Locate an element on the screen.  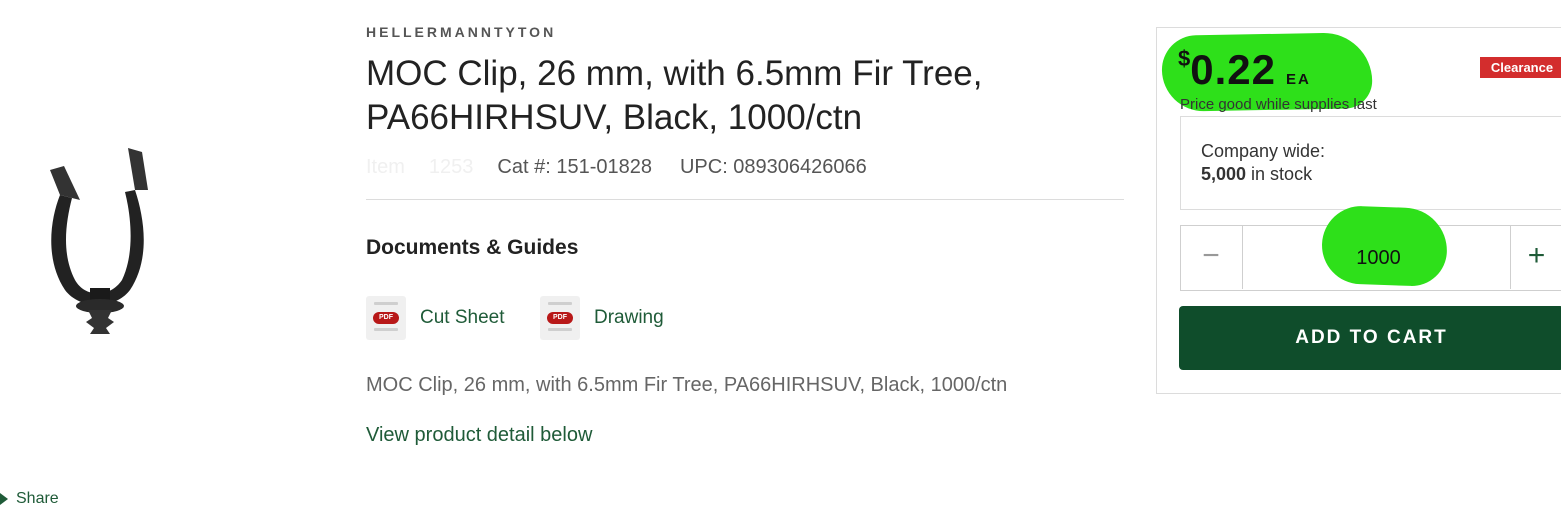
cat-number: Cat #: 151-01828 is located at coordinates (574, 167).